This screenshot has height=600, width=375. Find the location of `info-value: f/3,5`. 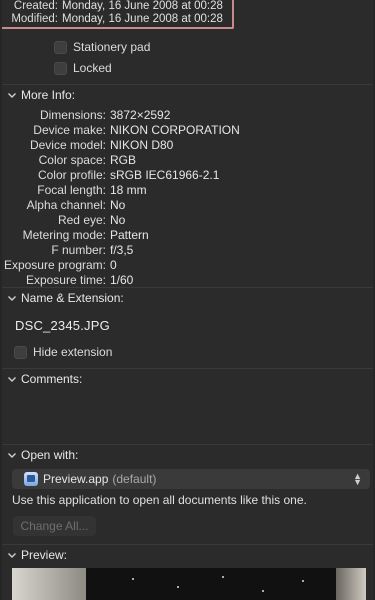

info-value: f/3,5 is located at coordinates (122, 250).